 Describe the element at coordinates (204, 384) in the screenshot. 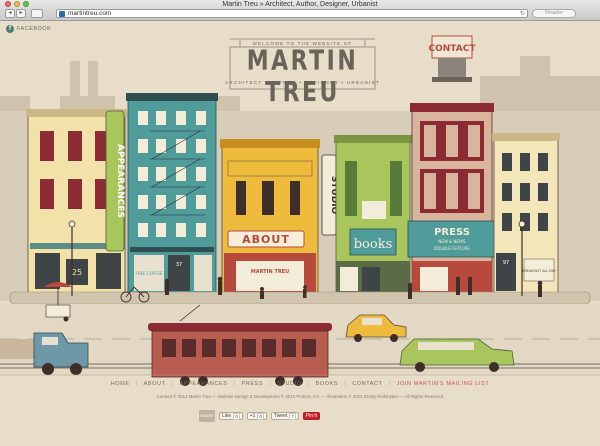

I see `footer-link-appearances: APPEARANCES` at that location.